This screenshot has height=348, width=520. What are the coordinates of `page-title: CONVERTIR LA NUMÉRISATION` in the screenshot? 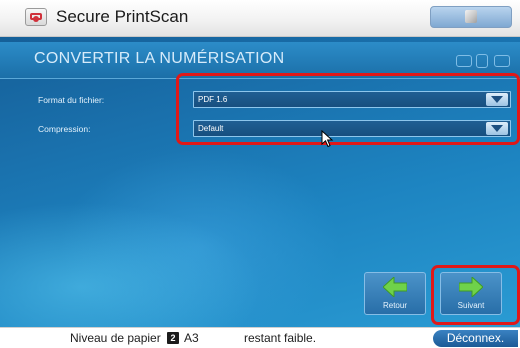 It's located at (159, 58).